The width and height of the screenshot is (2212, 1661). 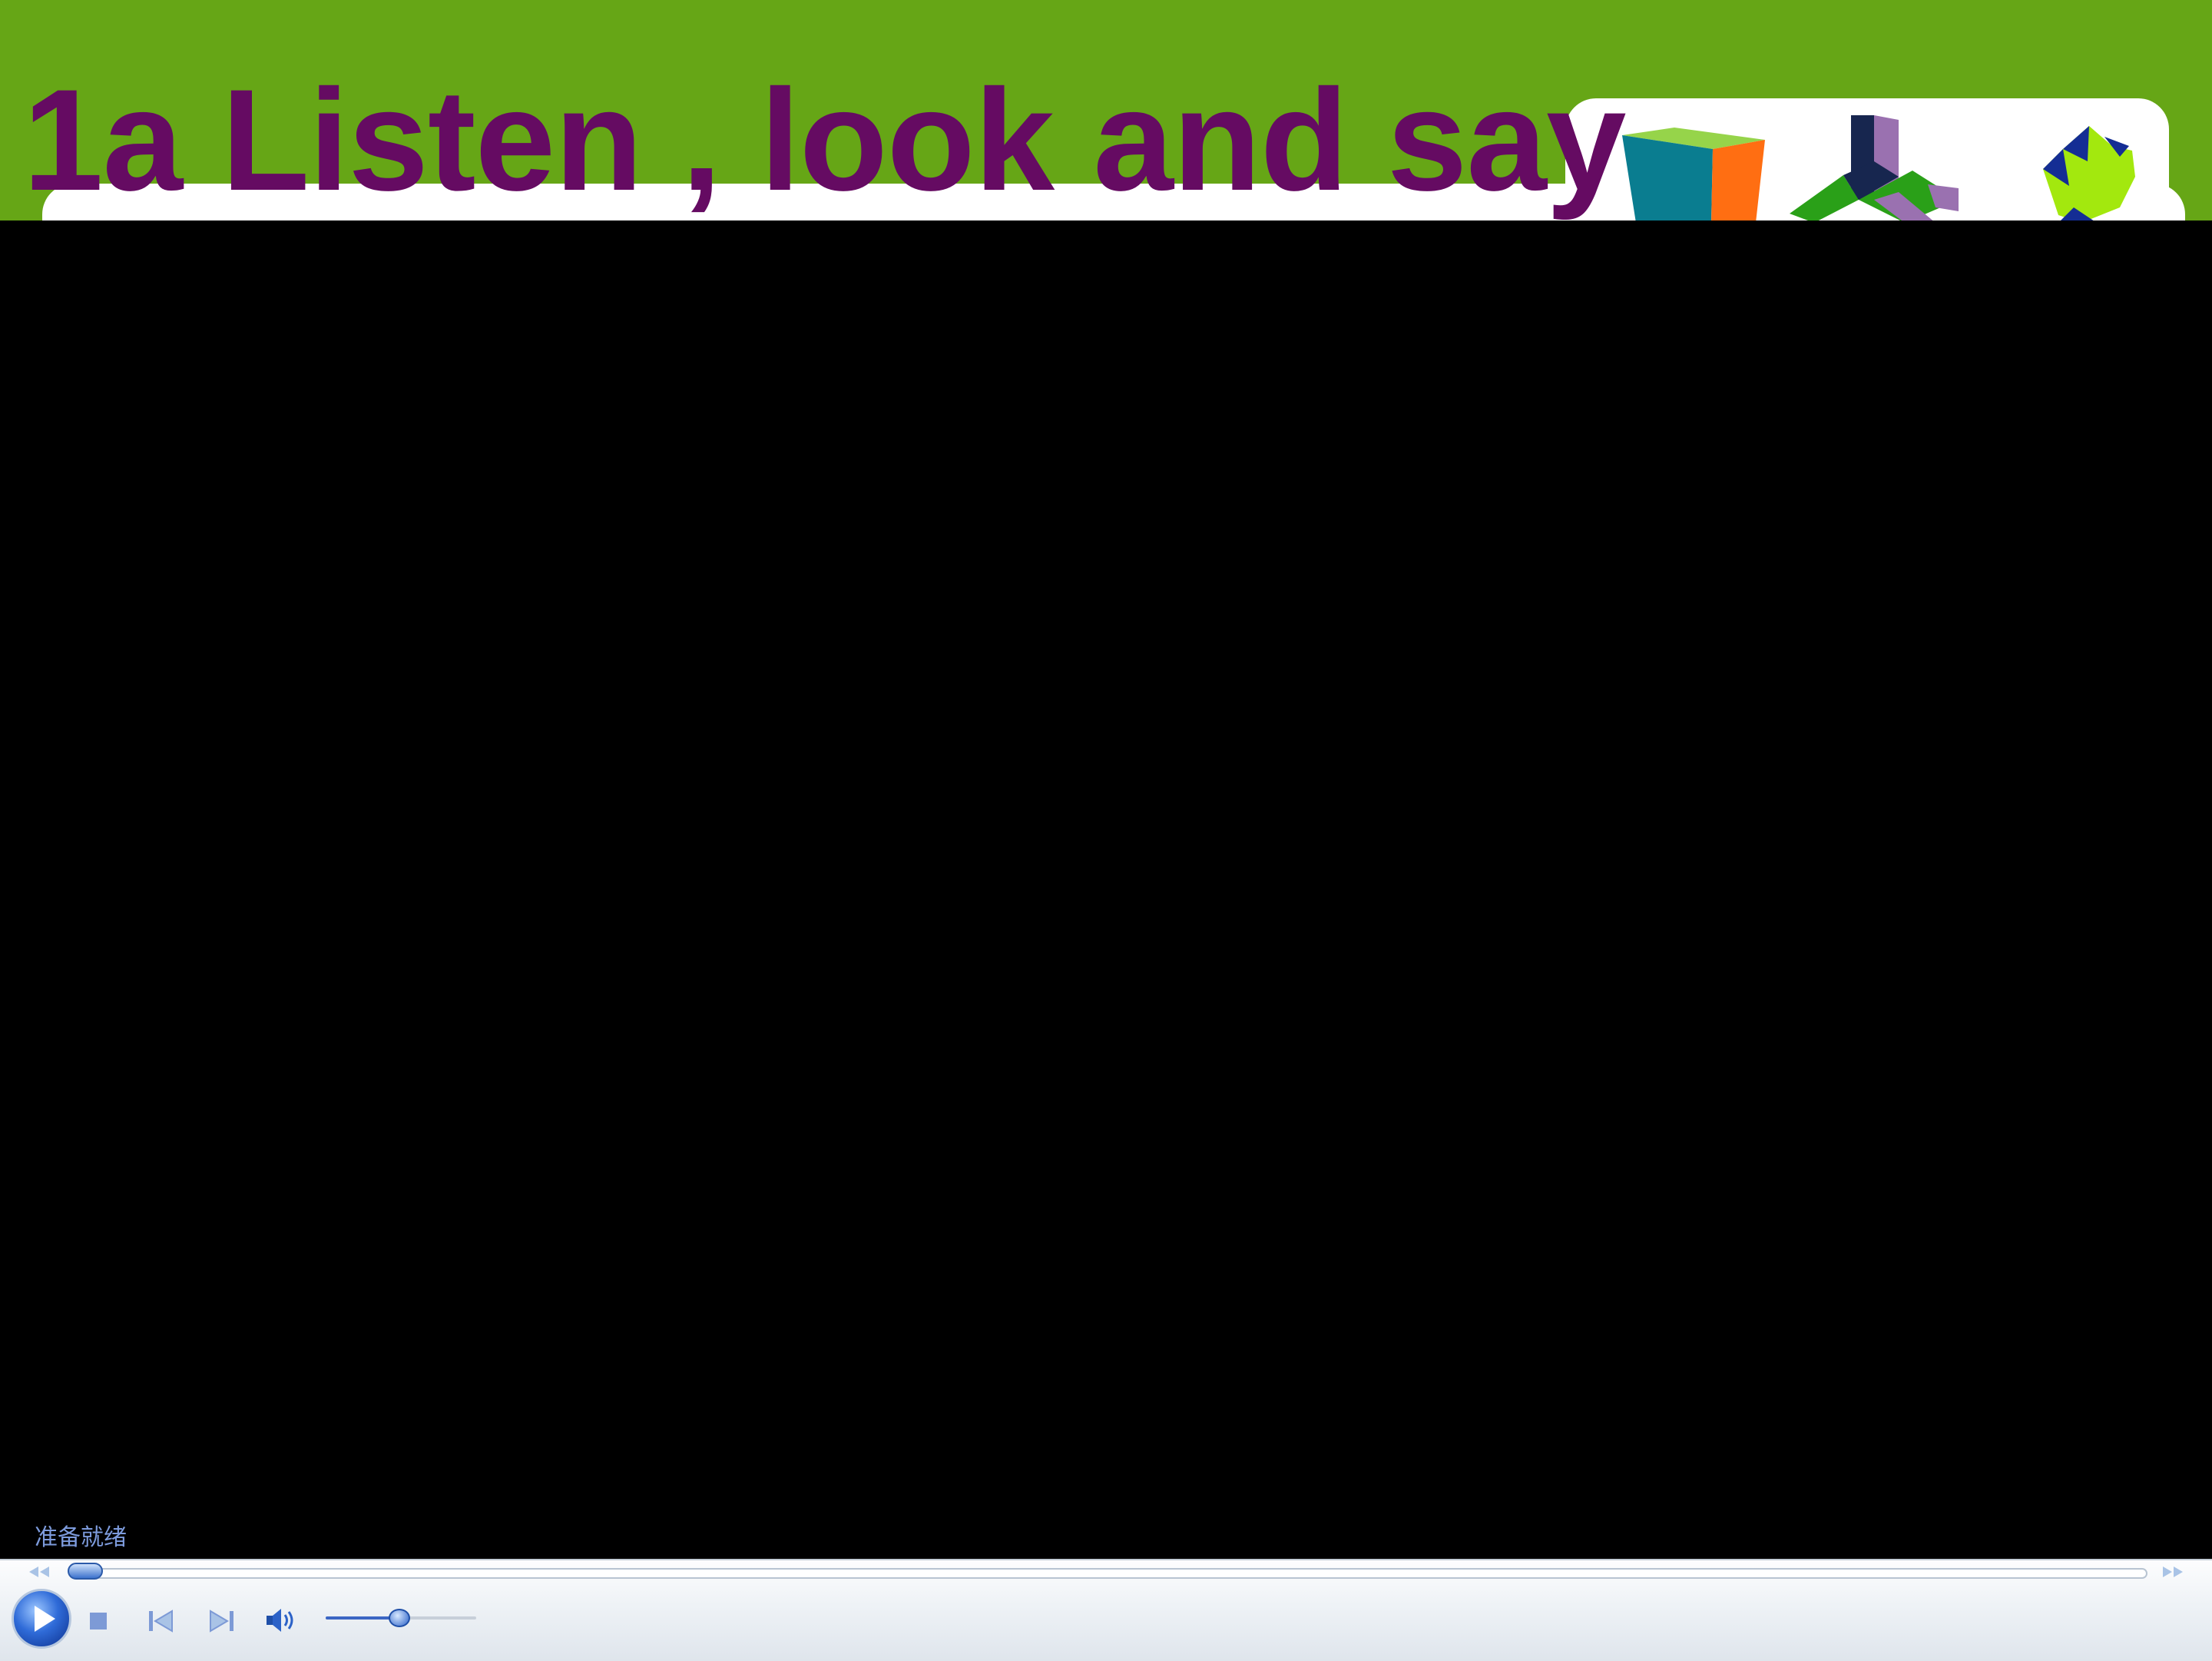 What do you see at coordinates (85, 1571) in the screenshot?
I see `seek-bar-thumb` at bounding box center [85, 1571].